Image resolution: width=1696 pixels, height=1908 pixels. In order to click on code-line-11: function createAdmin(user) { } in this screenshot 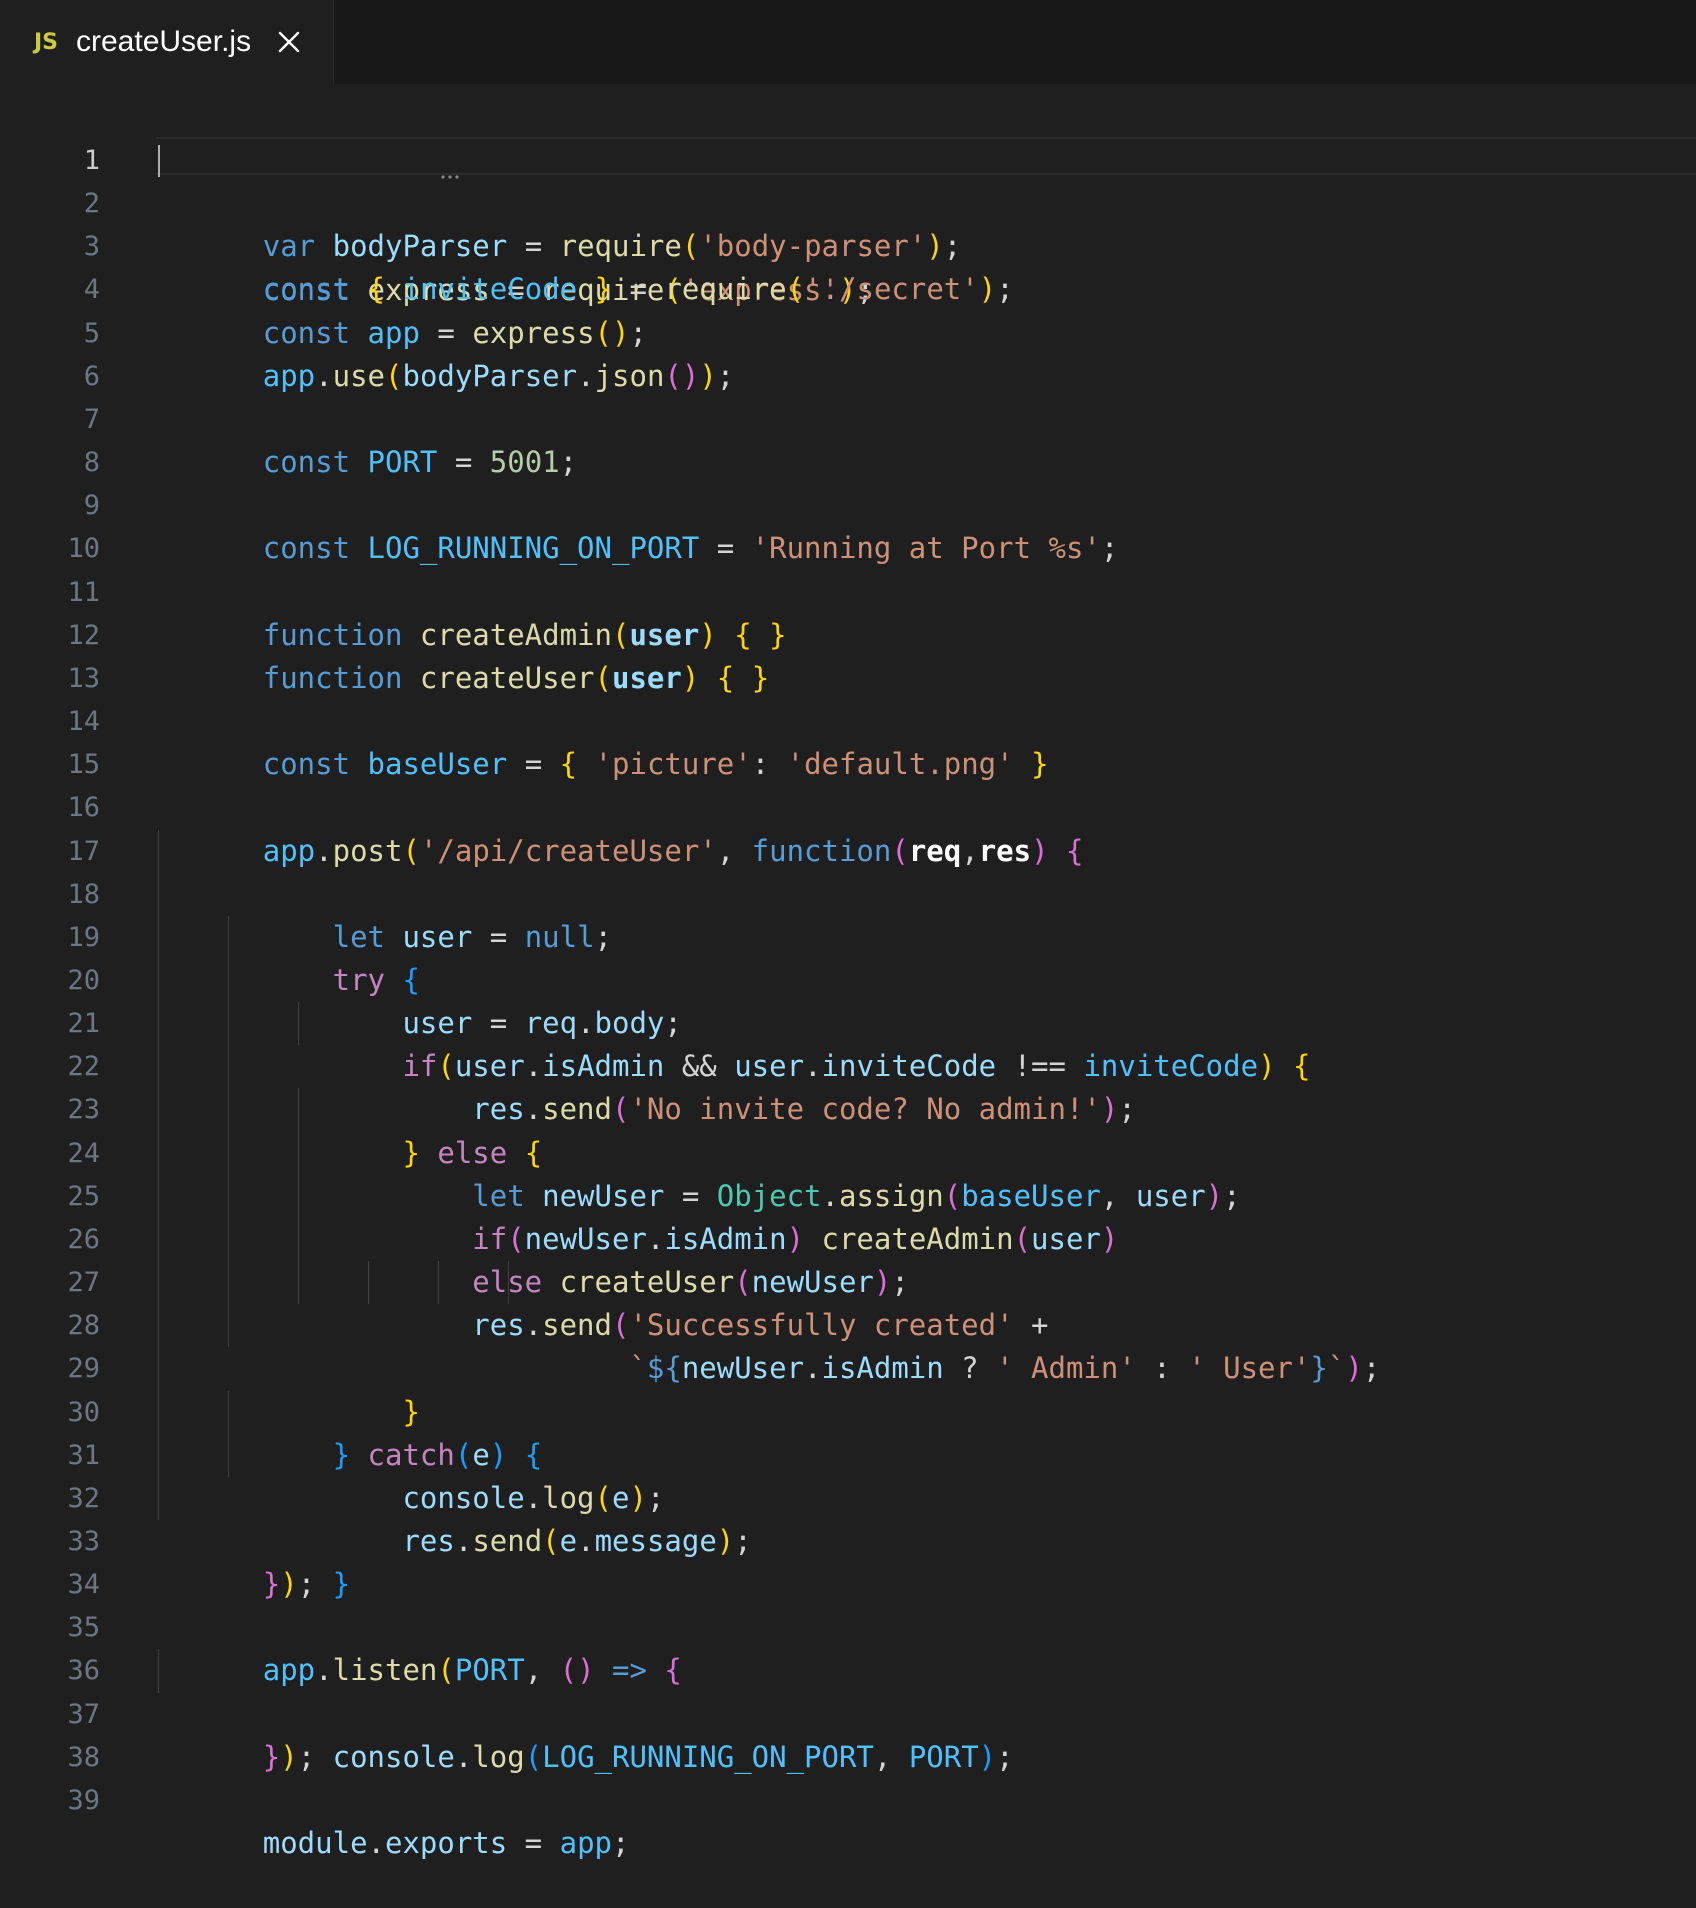, I will do `click(927, 611)`.